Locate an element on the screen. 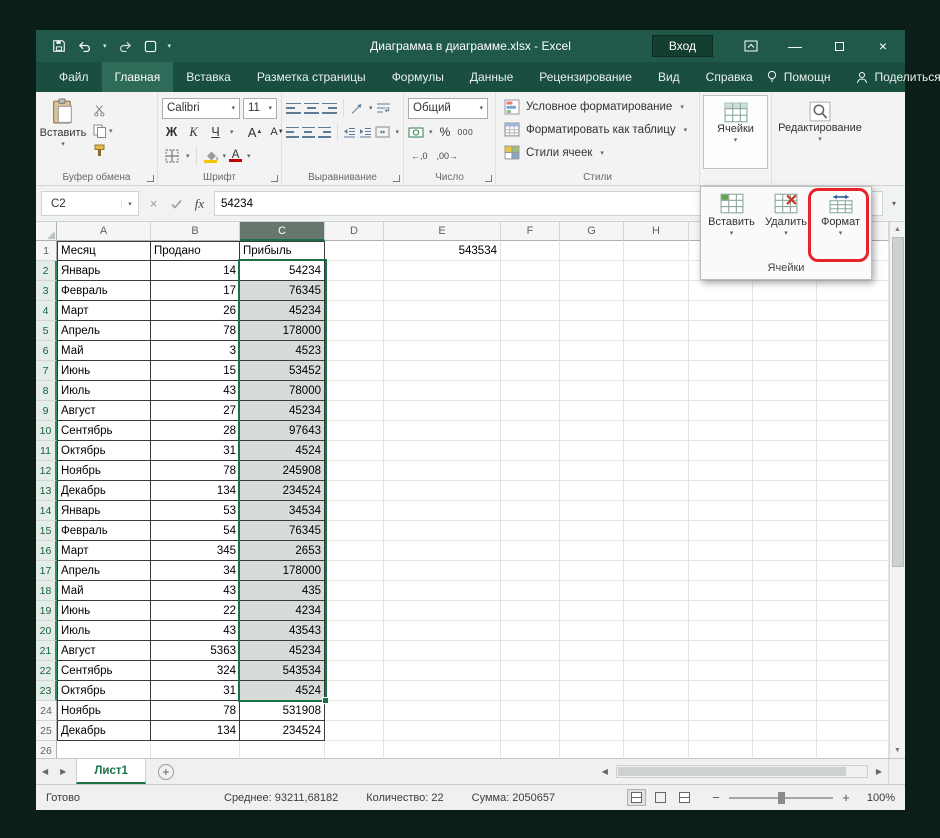 The width and height of the screenshot is (940, 838). cell-E9 is located at coordinates (442, 411).